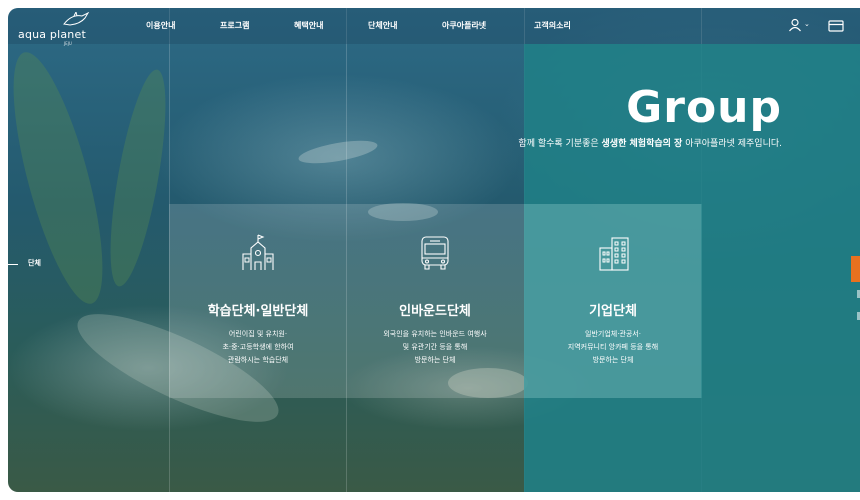 The width and height of the screenshot is (860, 500). I want to click on card-description: 외국인을 유치하는 인바운드 여행사 및 유관기간 등을 통해 방문하는 단체, so click(435, 347).